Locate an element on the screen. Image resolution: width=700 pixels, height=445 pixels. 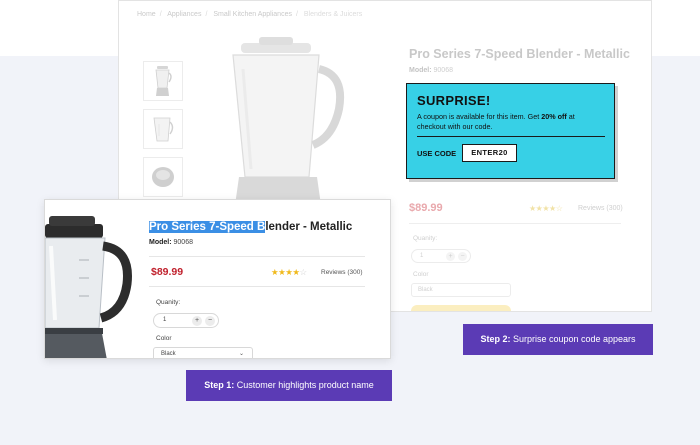
step1-label: Step 1: Customer highlights product name is located at coordinates (289, 385).